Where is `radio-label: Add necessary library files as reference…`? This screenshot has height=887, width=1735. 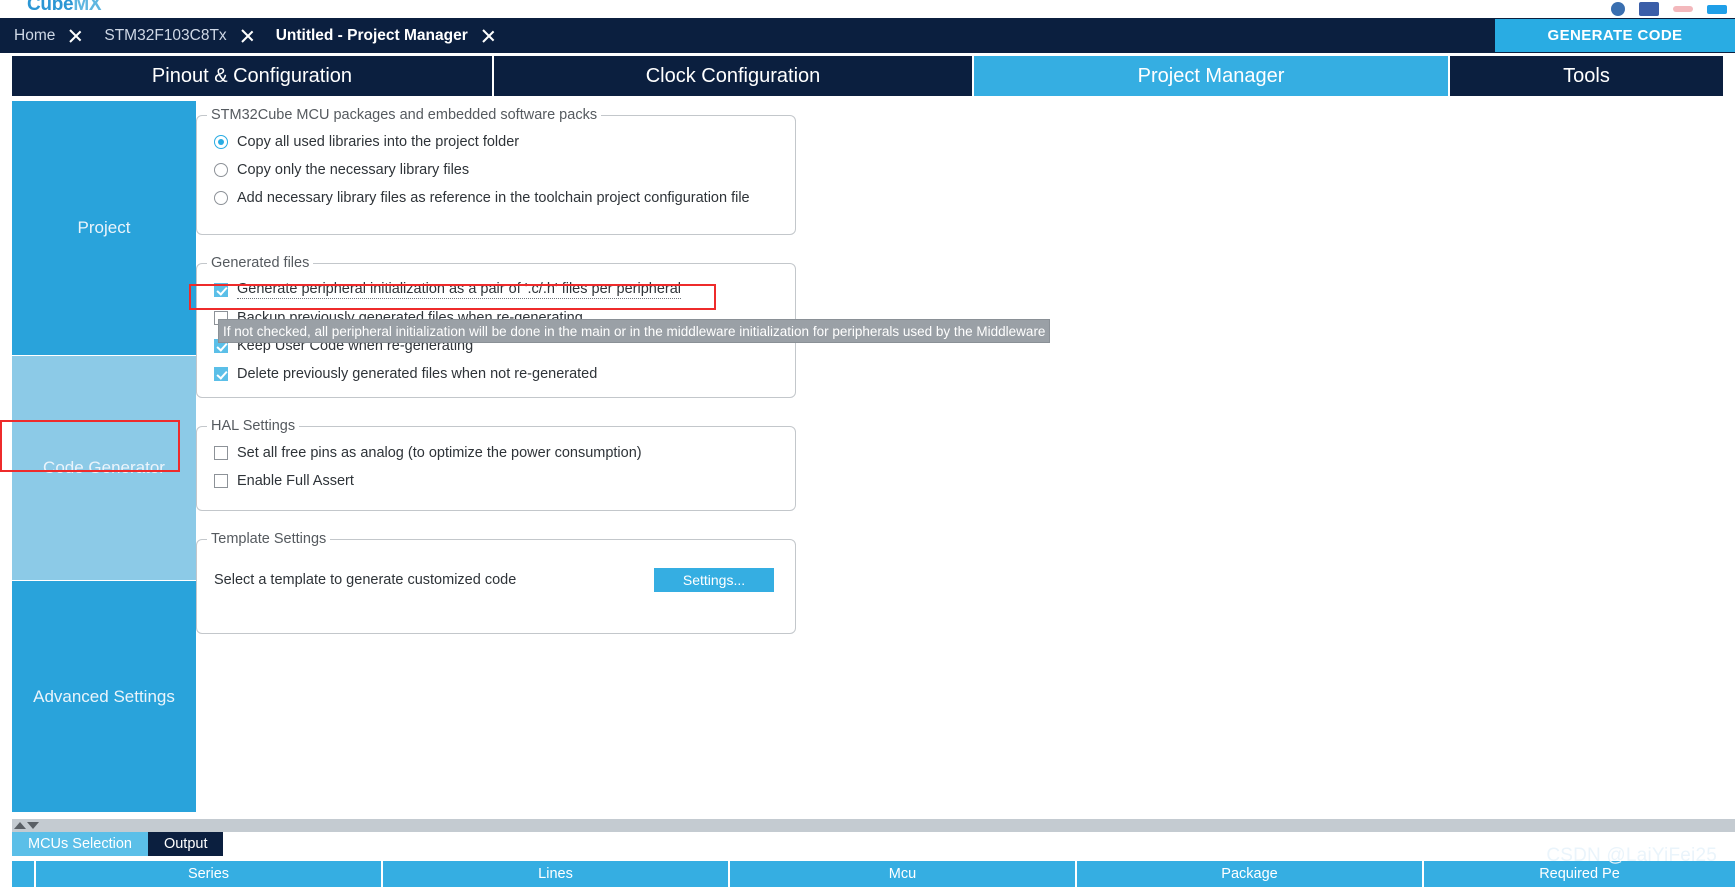
radio-label: Add necessary library files as reference… is located at coordinates (493, 198).